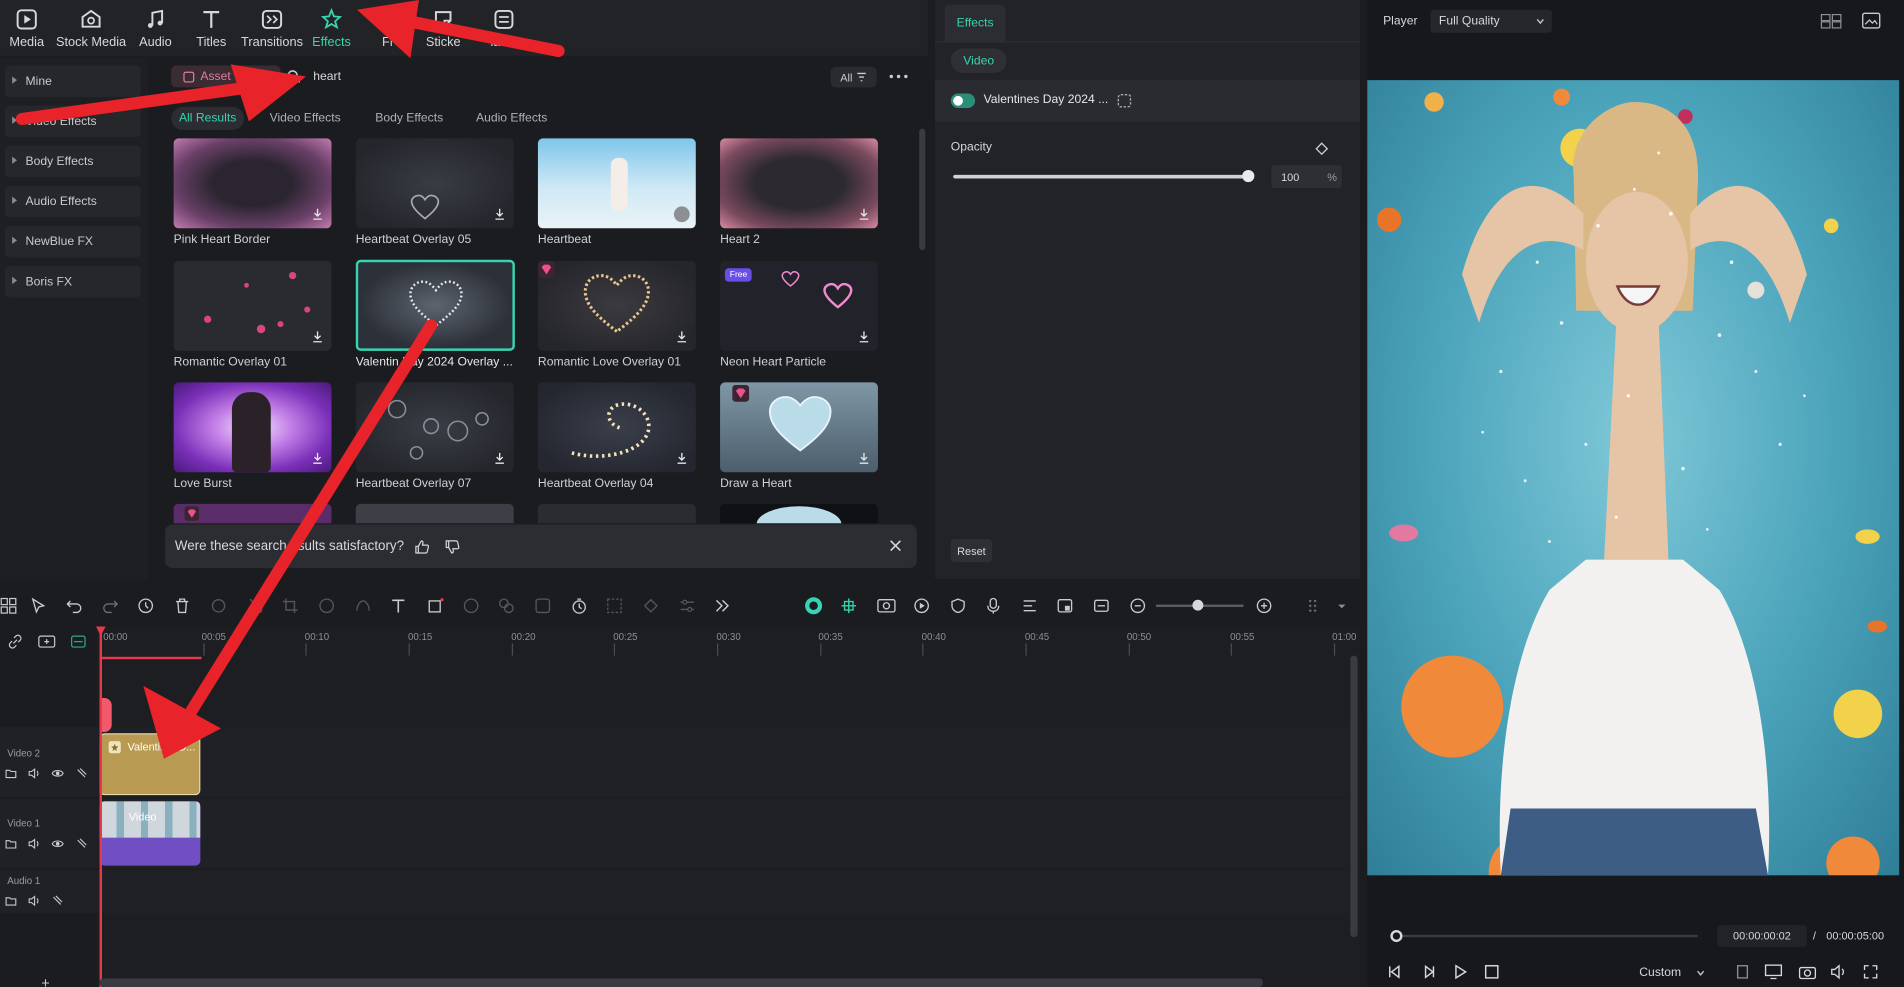  What do you see at coordinates (101, 807) in the screenshot?
I see `playhead` at bounding box center [101, 807].